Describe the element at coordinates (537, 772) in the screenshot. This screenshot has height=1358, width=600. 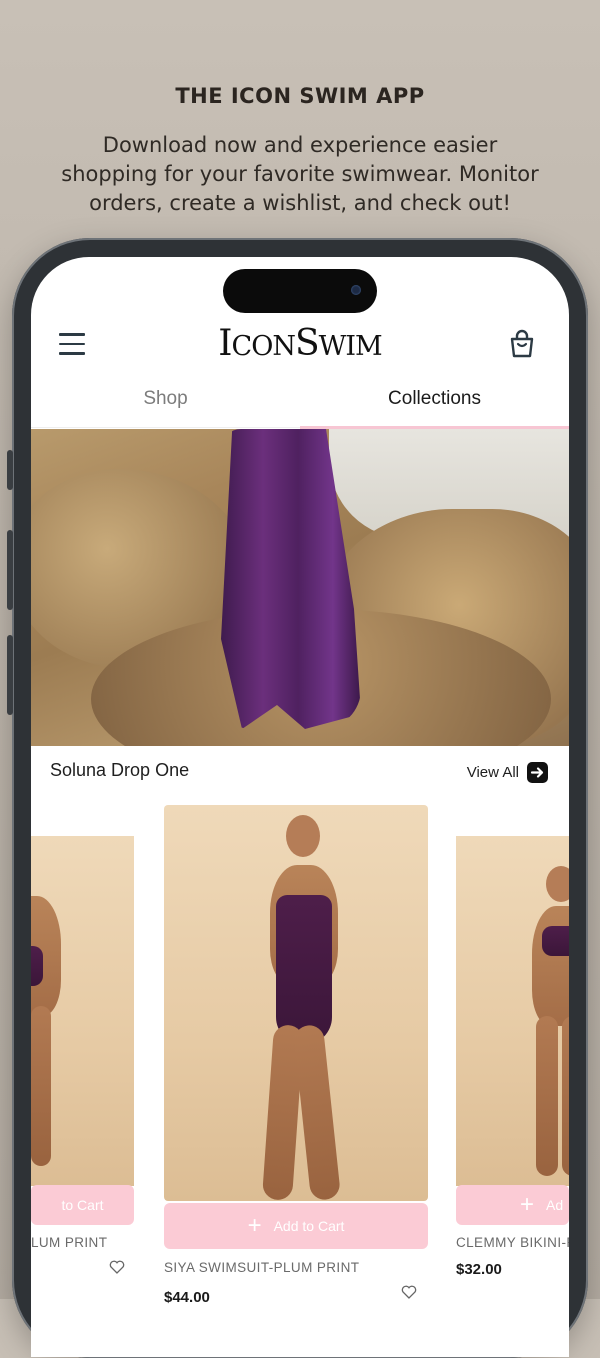
I see `arrow-right-icon` at that location.